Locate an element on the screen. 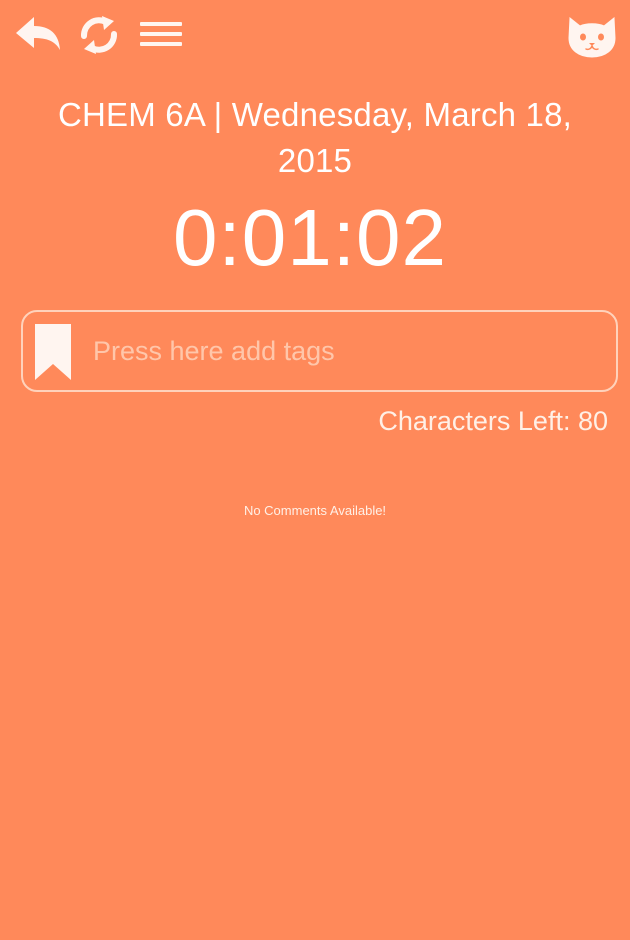 The image size is (630, 940). characters-left-counter: Characters Left: 80 is located at coordinates (493, 421).